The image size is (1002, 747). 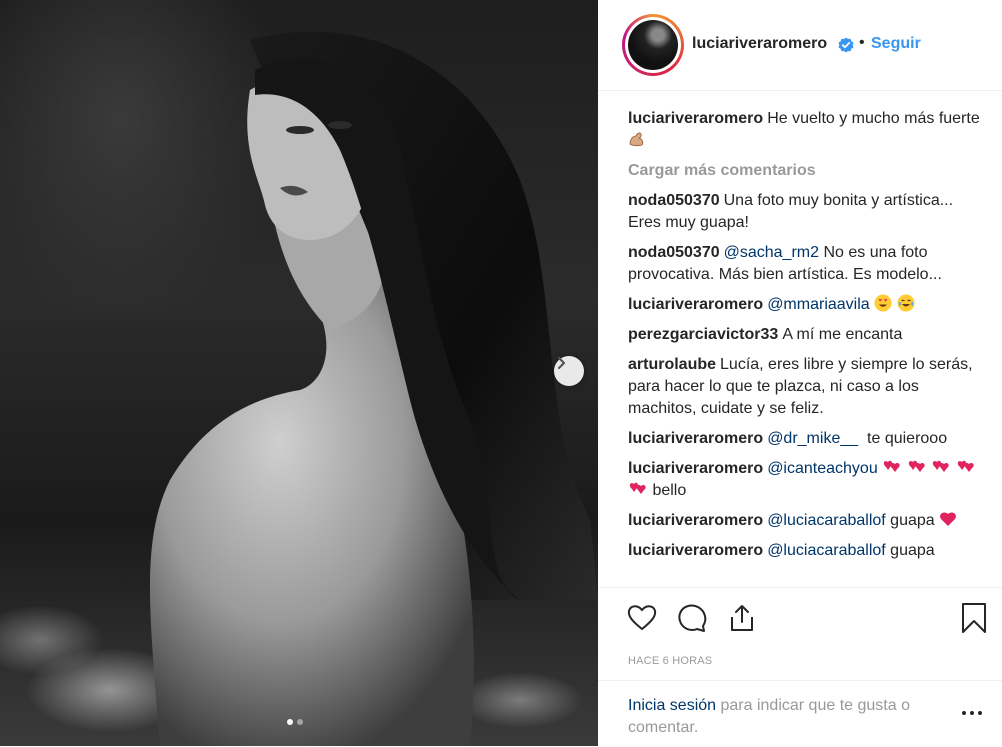 What do you see at coordinates (561, 363) in the screenshot?
I see `chevron-right-icon` at bounding box center [561, 363].